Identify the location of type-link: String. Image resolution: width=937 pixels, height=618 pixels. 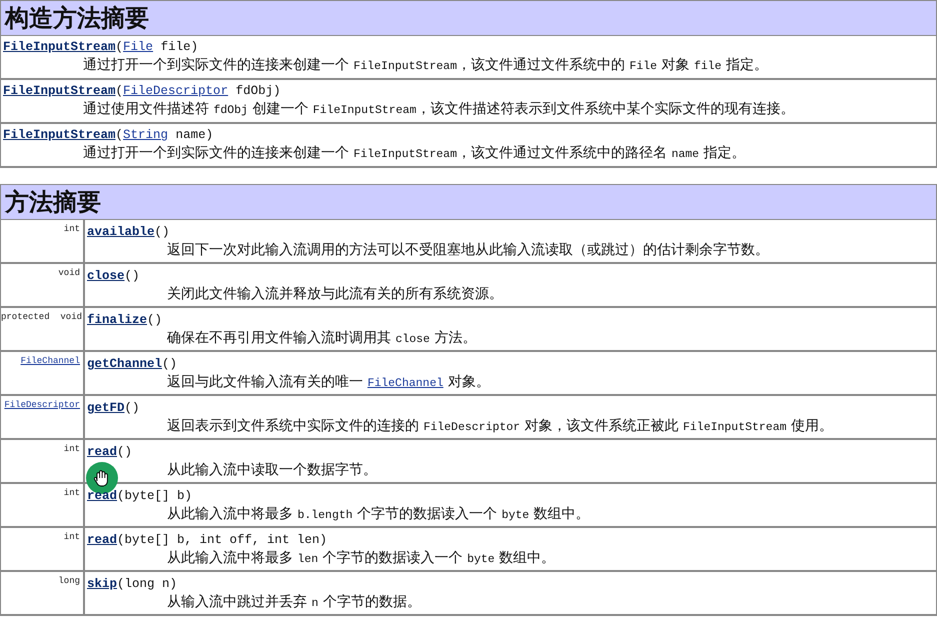
(145, 135).